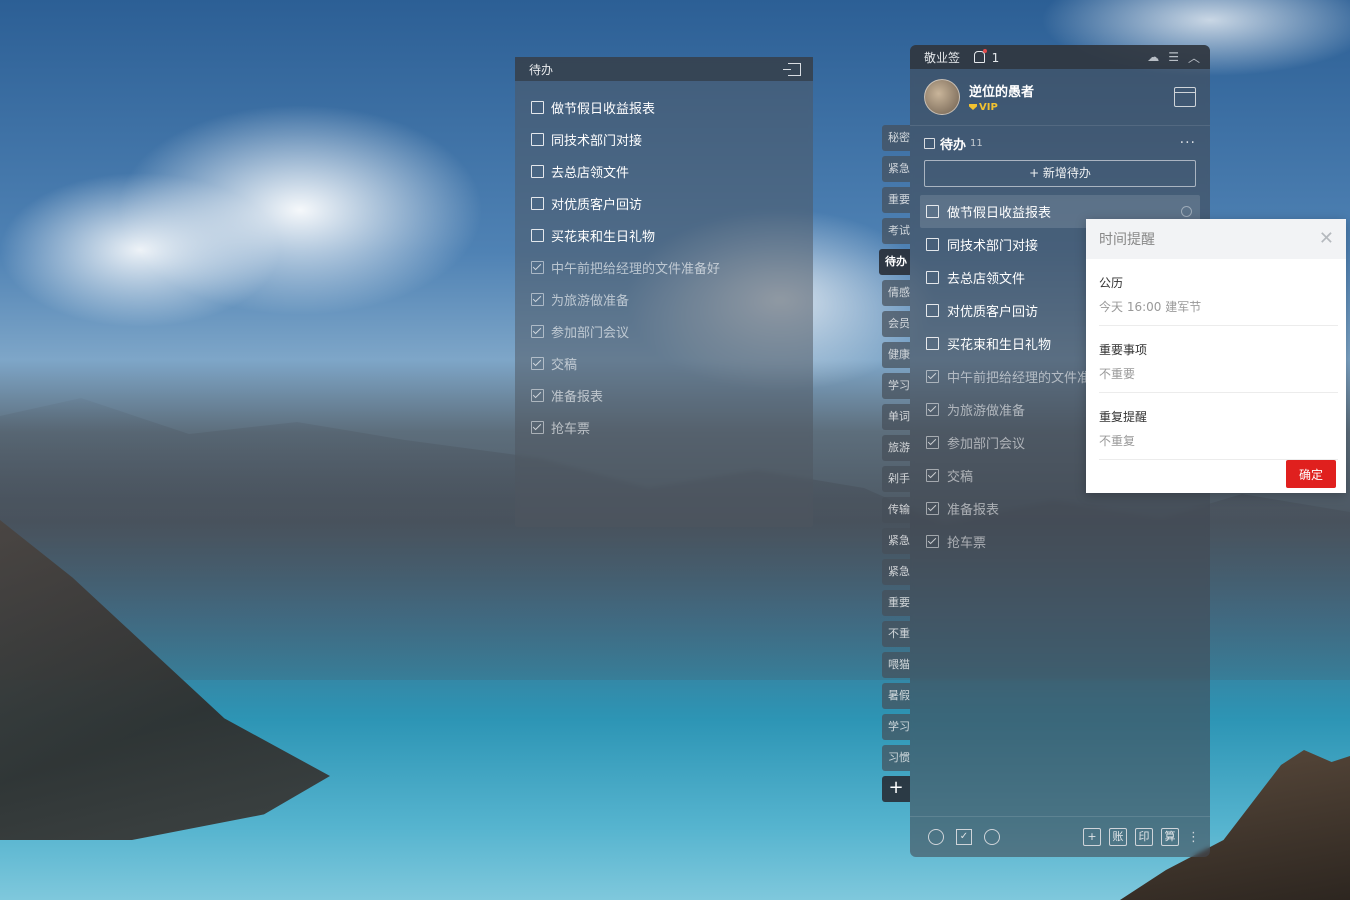 The width and height of the screenshot is (1350, 900). What do you see at coordinates (986, 411) in the screenshot?
I see `todo-label: 为旅游做准备` at bounding box center [986, 411].